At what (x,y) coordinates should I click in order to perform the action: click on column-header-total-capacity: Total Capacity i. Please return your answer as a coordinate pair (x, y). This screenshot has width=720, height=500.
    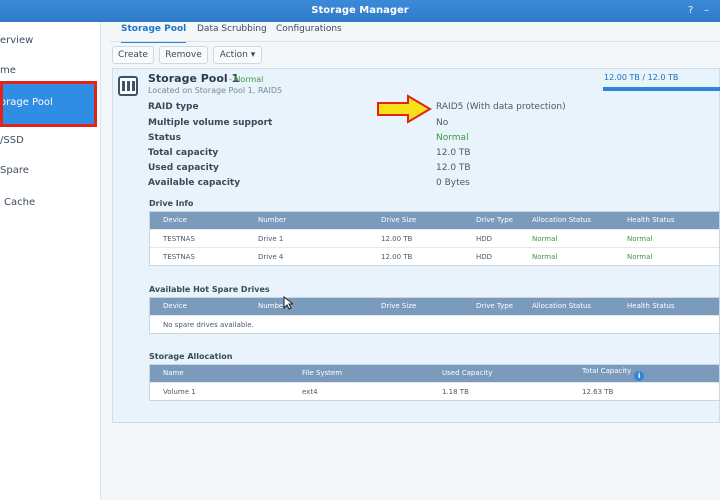
    Looking at the image, I should click on (613, 374).